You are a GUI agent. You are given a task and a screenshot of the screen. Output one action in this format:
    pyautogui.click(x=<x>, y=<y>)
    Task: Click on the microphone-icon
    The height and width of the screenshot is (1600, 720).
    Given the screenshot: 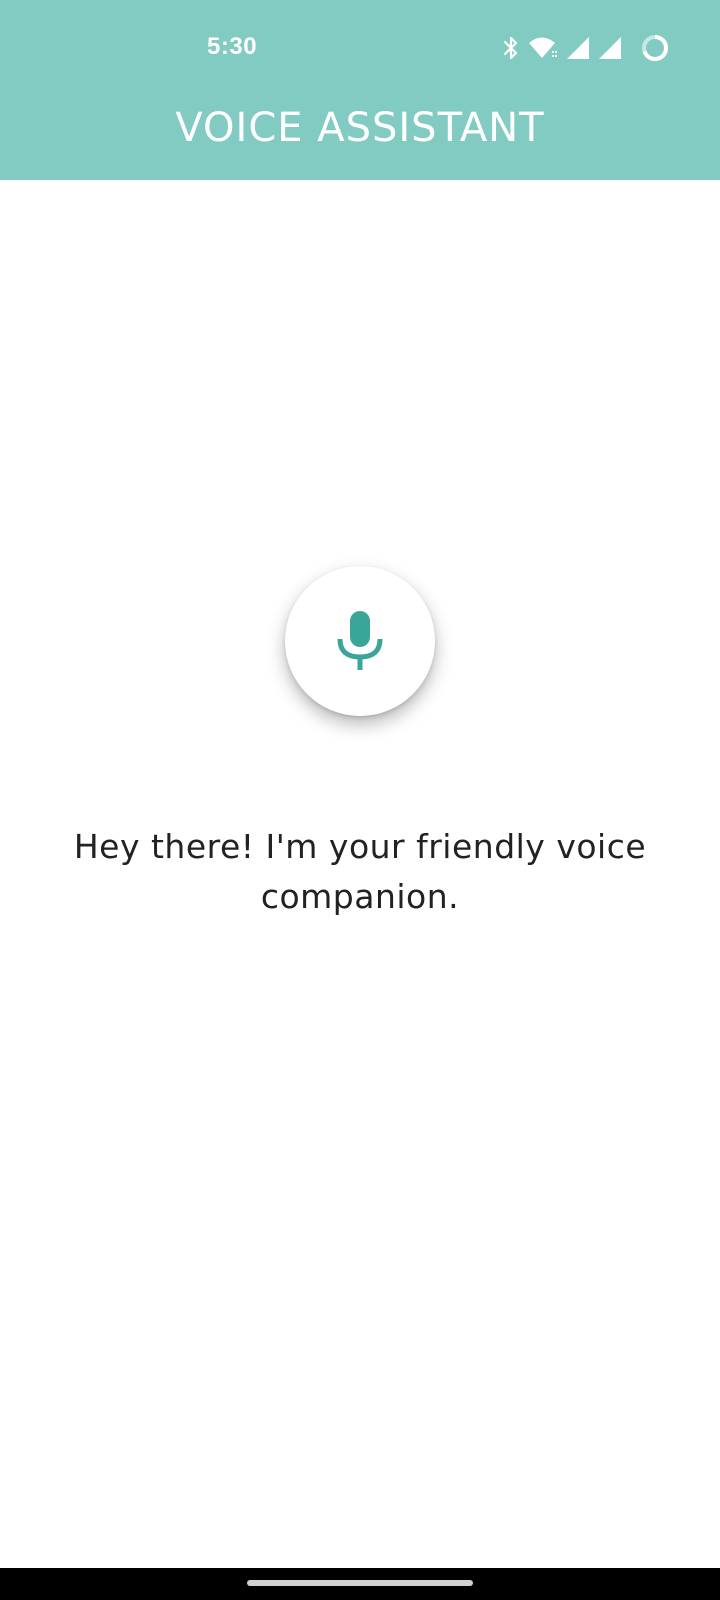 What is the action you would take?
    pyautogui.click(x=360, y=640)
    